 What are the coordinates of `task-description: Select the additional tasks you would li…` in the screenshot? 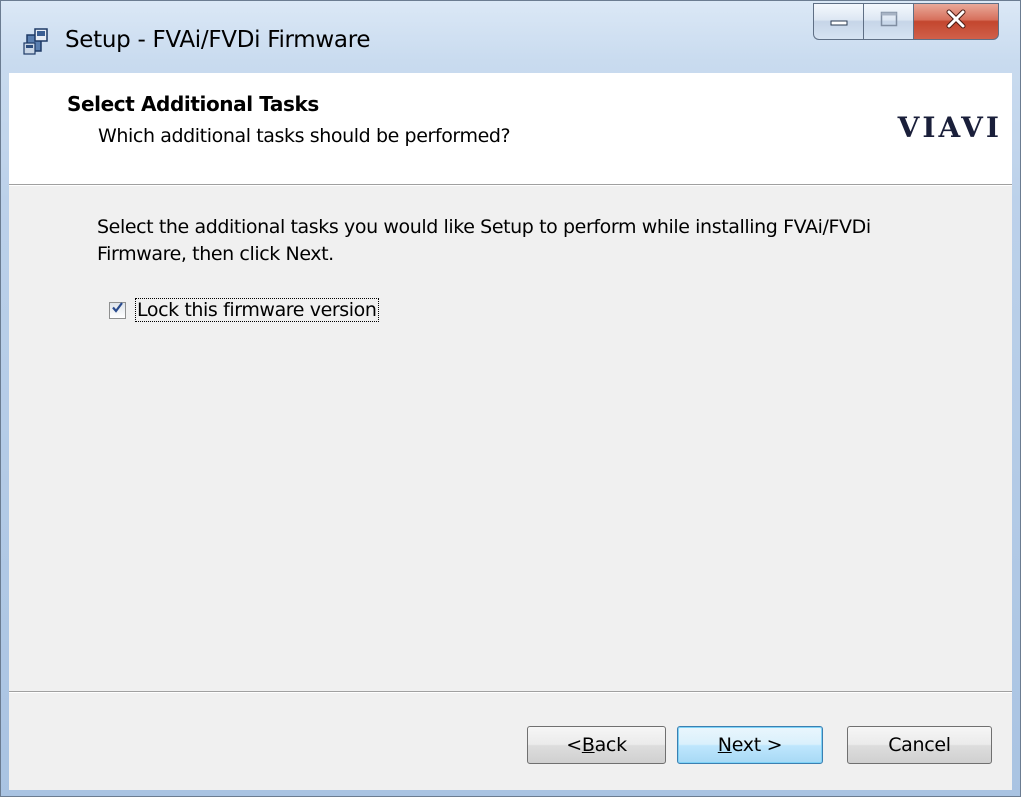 It's located at (484, 240).